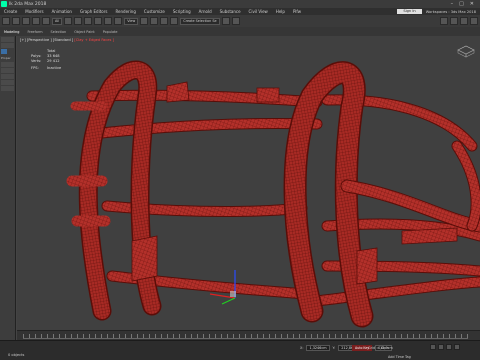 This screenshot has width=480, height=360. What do you see at coordinates (59, 32) in the screenshot?
I see `tab-selection: Selection` at bounding box center [59, 32].